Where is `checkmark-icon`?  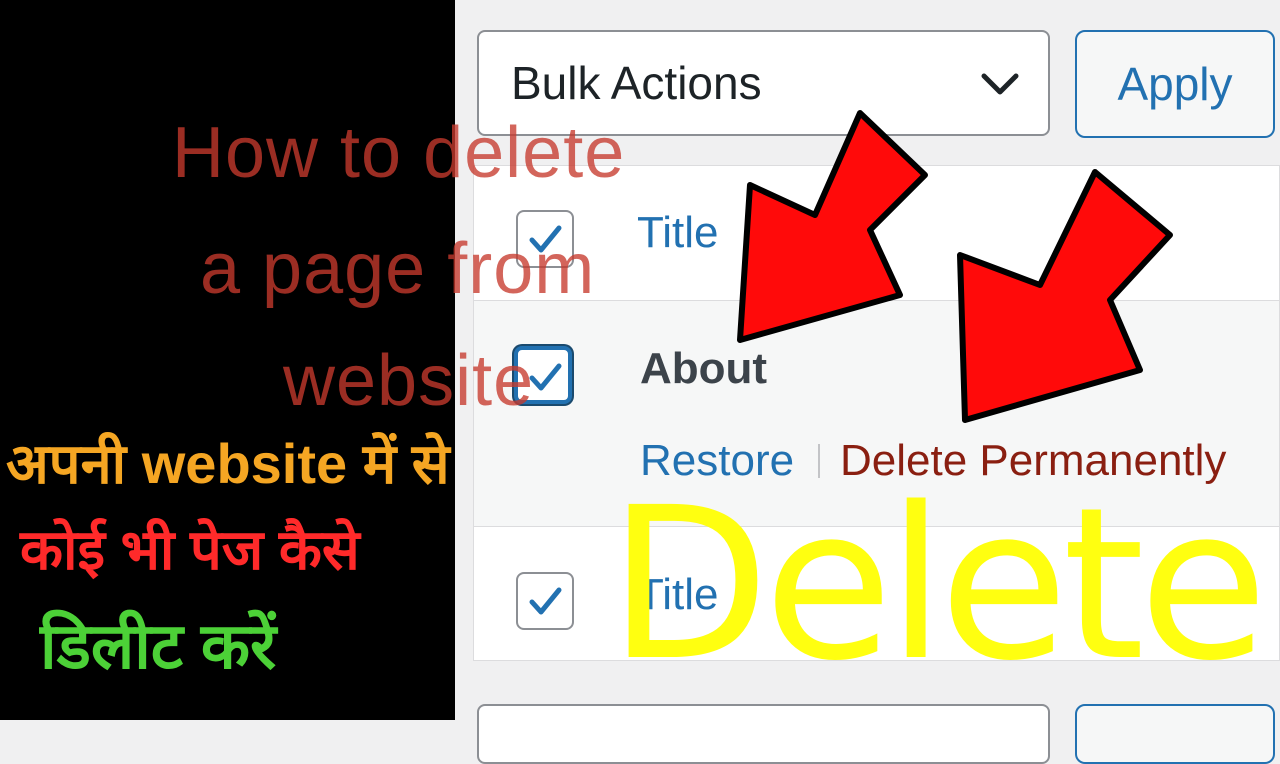
checkmark-icon is located at coordinates (545, 601).